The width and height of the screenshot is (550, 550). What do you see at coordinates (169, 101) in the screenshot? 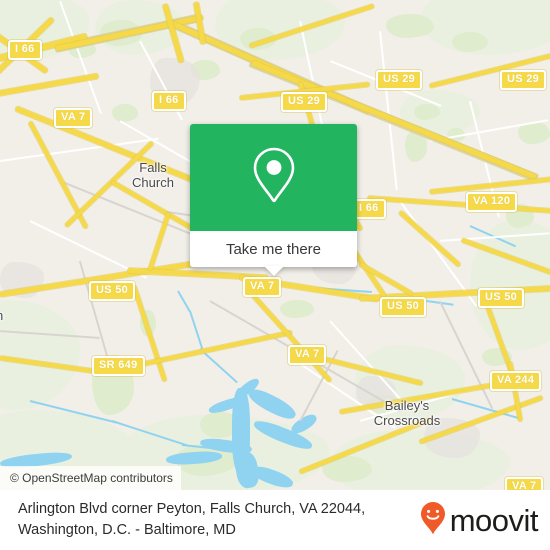
I see `road-shield-i66-n: I 66` at bounding box center [169, 101].